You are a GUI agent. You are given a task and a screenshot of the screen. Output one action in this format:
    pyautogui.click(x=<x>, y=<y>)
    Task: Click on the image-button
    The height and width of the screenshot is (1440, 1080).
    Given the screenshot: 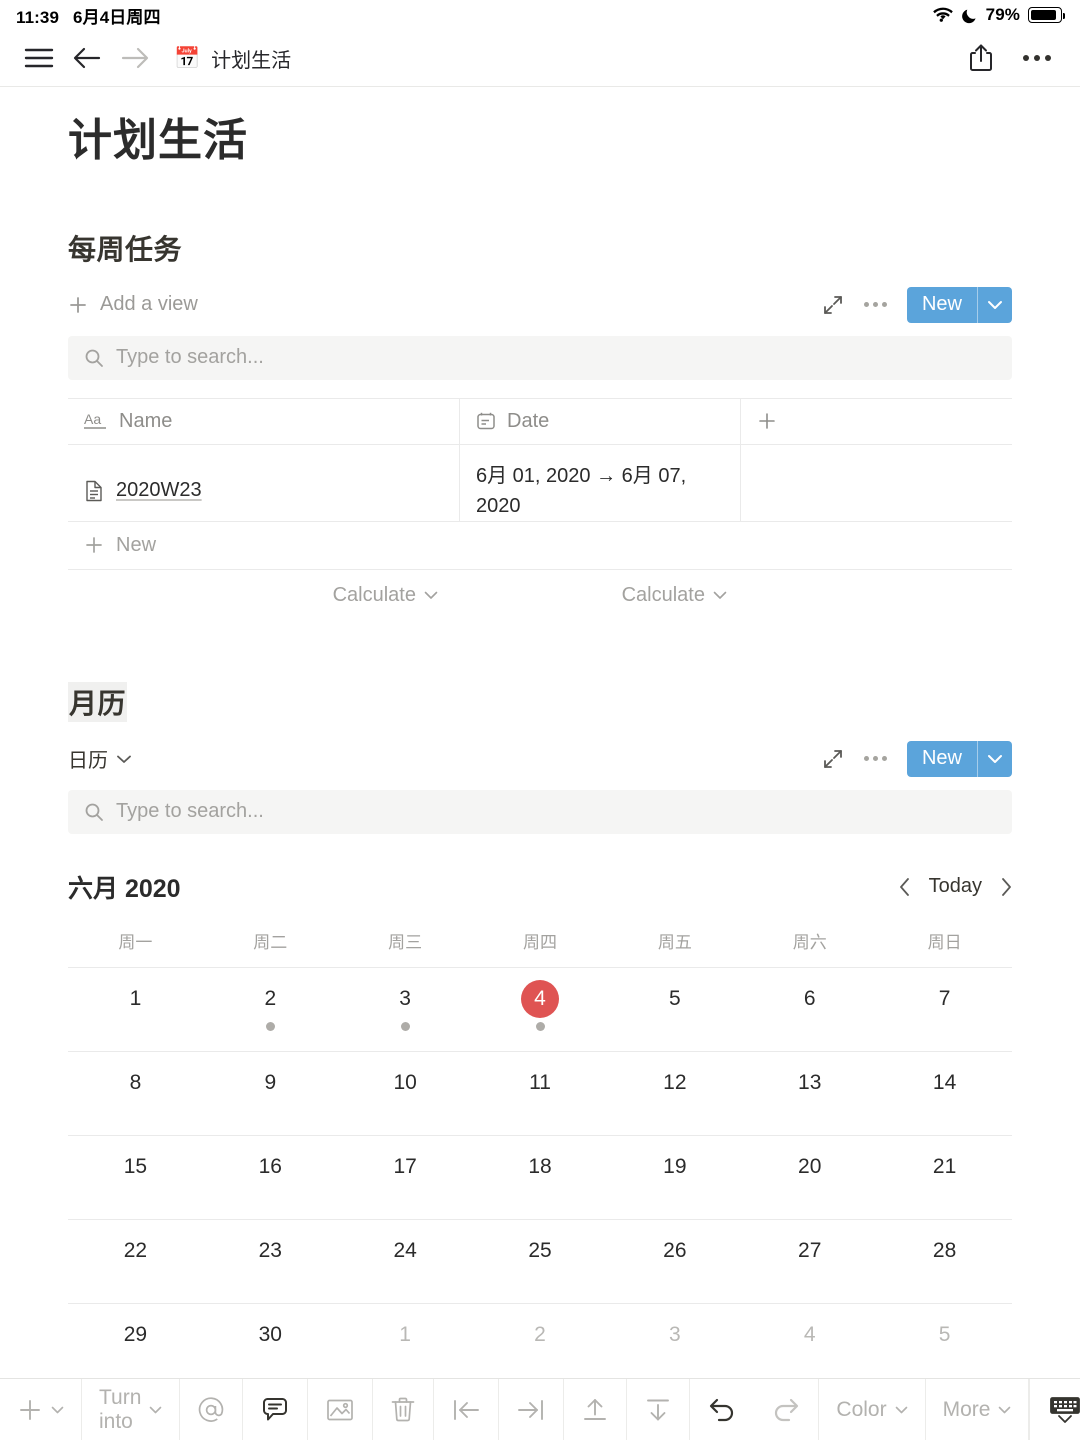 What is the action you would take?
    pyautogui.click(x=341, y=1409)
    